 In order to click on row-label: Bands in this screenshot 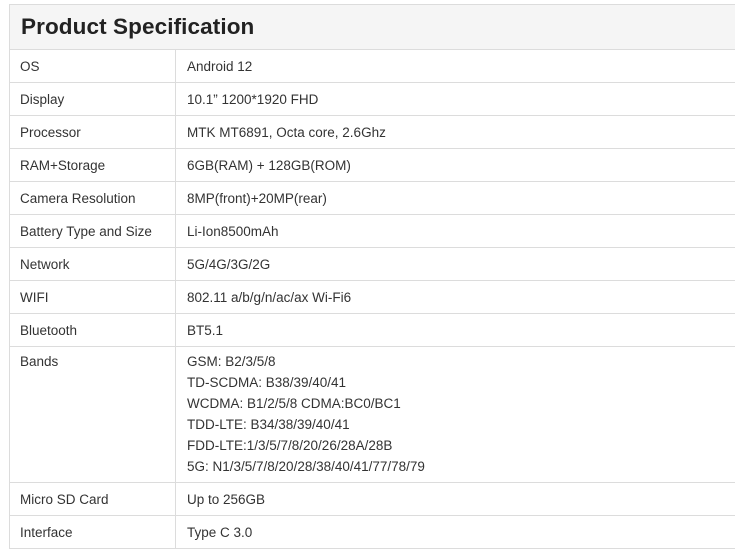, I will do `click(93, 414)`.